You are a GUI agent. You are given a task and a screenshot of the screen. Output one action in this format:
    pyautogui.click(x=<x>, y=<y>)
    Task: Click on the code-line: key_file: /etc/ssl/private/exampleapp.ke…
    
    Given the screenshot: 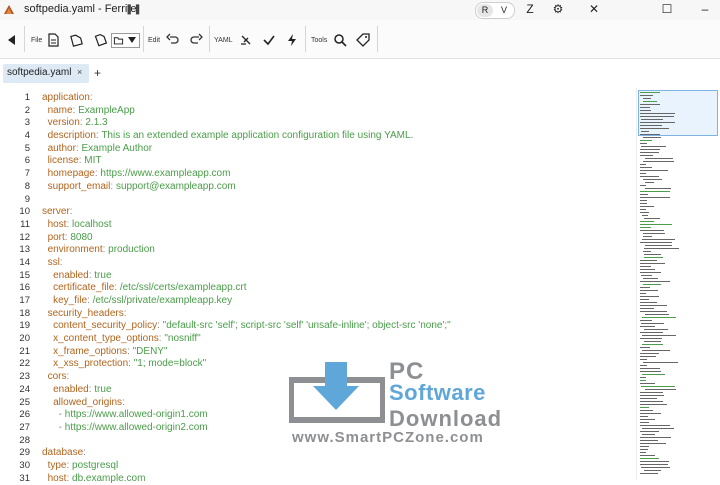 What is the action you would take?
    pyautogui.click(x=337, y=301)
    